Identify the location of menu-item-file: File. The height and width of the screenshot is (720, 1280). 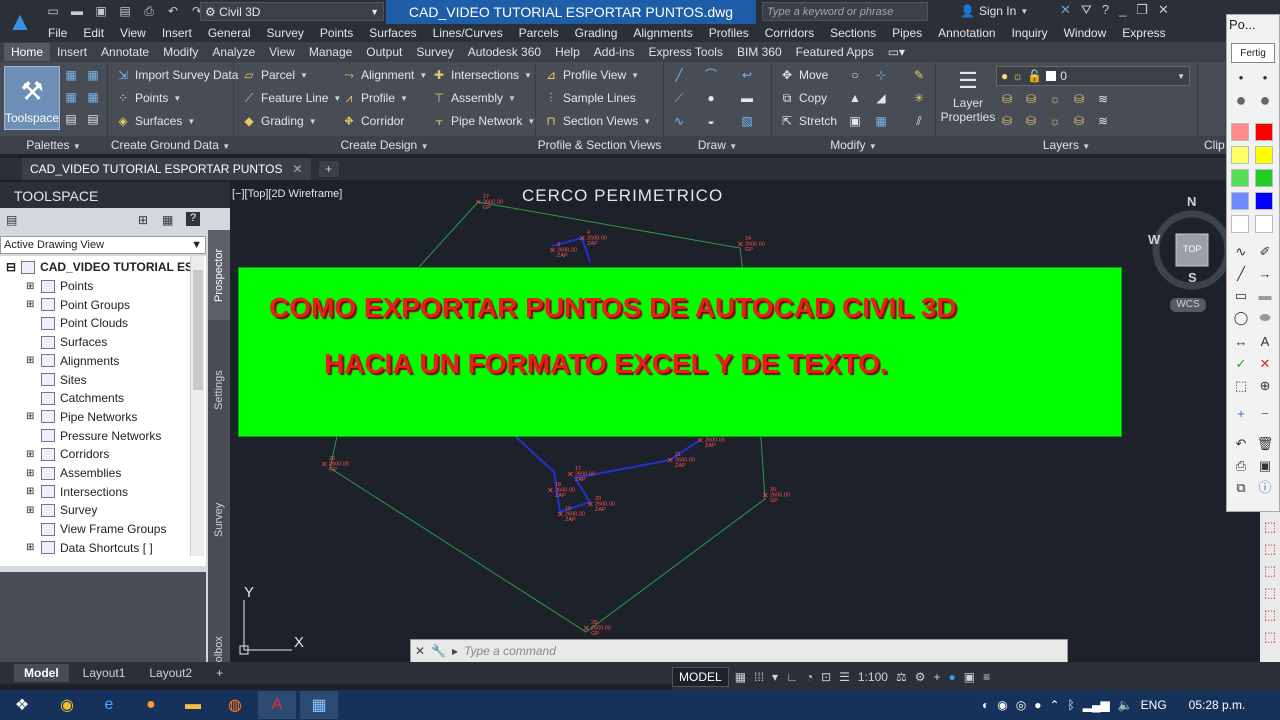
(57, 33).